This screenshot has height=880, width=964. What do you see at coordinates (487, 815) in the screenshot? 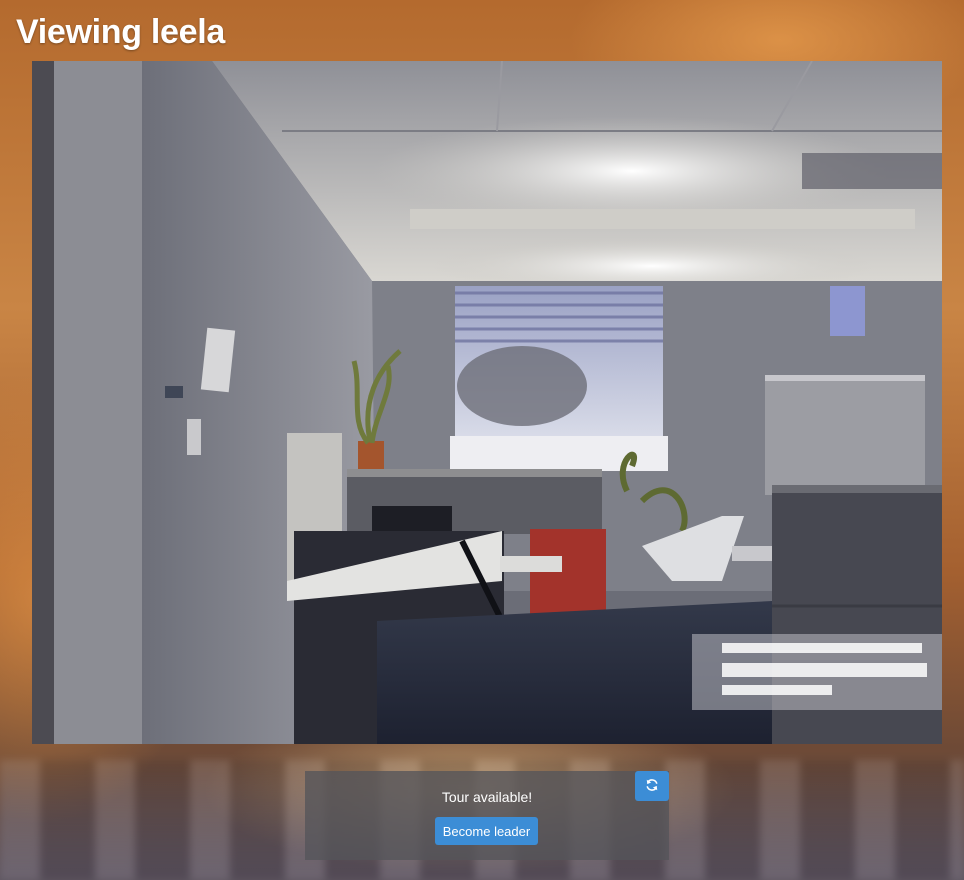
I see `tour-panel: Tour available! Become leader` at bounding box center [487, 815].